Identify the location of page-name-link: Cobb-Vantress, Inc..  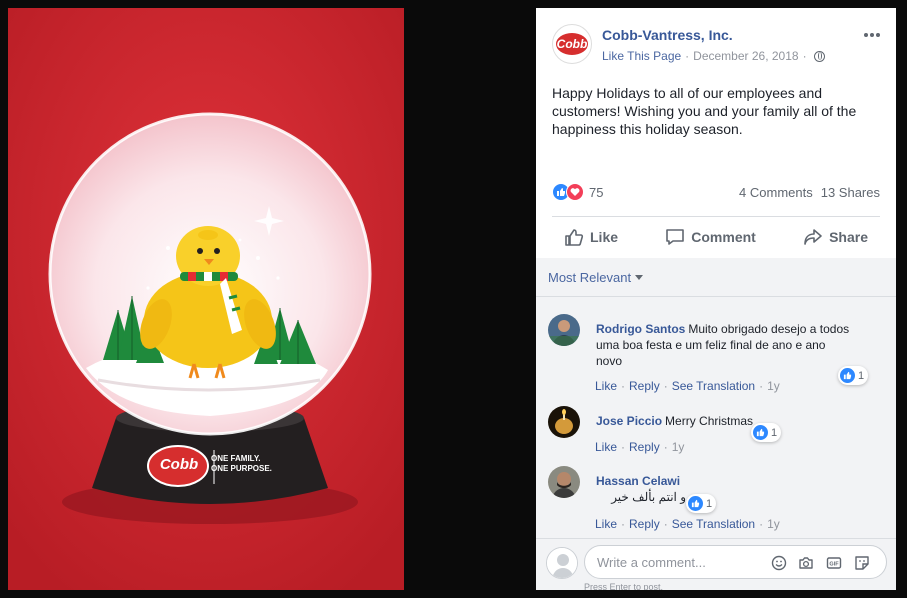
(667, 35).